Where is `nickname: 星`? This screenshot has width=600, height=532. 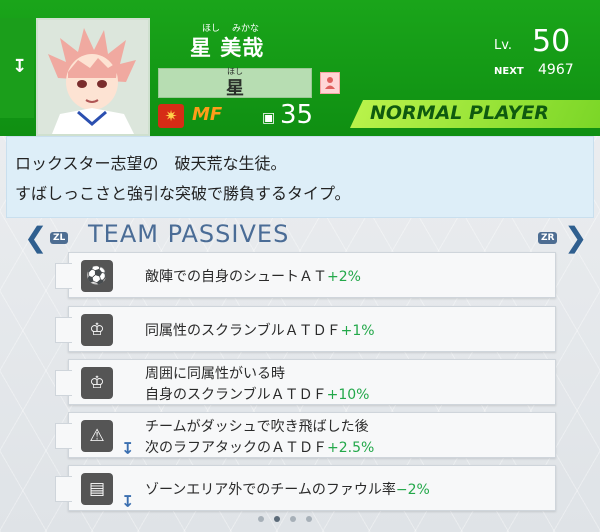
nickname: 星 is located at coordinates (235, 88).